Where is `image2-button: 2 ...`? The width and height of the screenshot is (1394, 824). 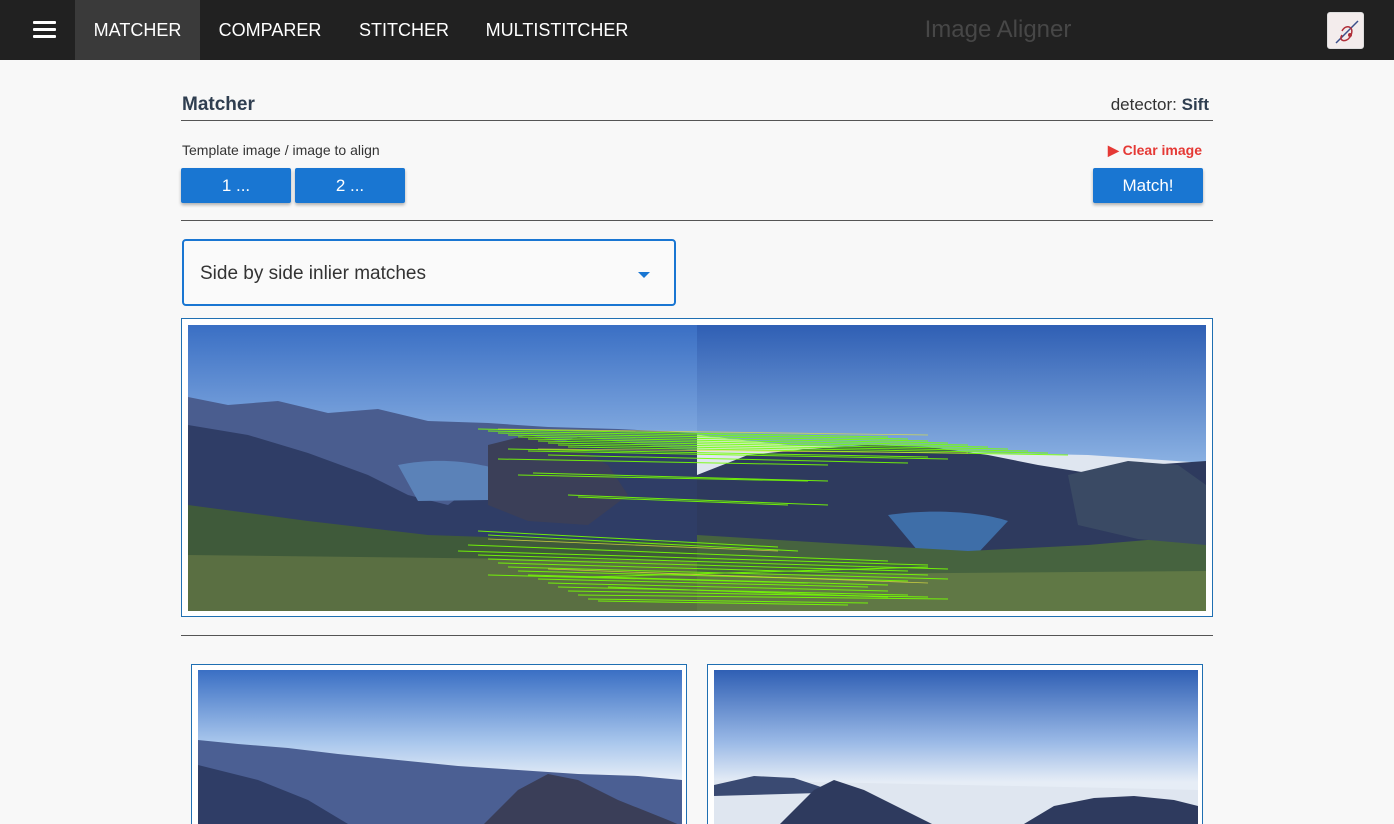 image2-button: 2 ... is located at coordinates (350, 185).